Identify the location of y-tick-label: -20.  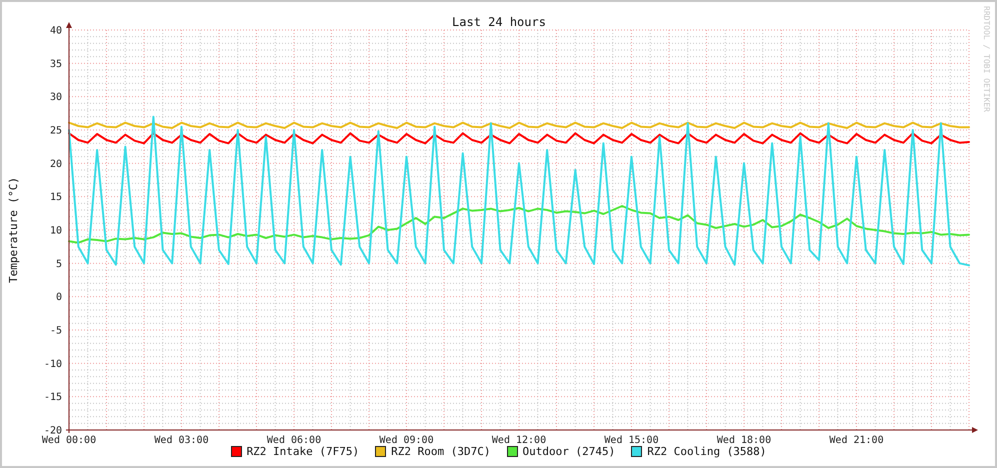
(53, 431).